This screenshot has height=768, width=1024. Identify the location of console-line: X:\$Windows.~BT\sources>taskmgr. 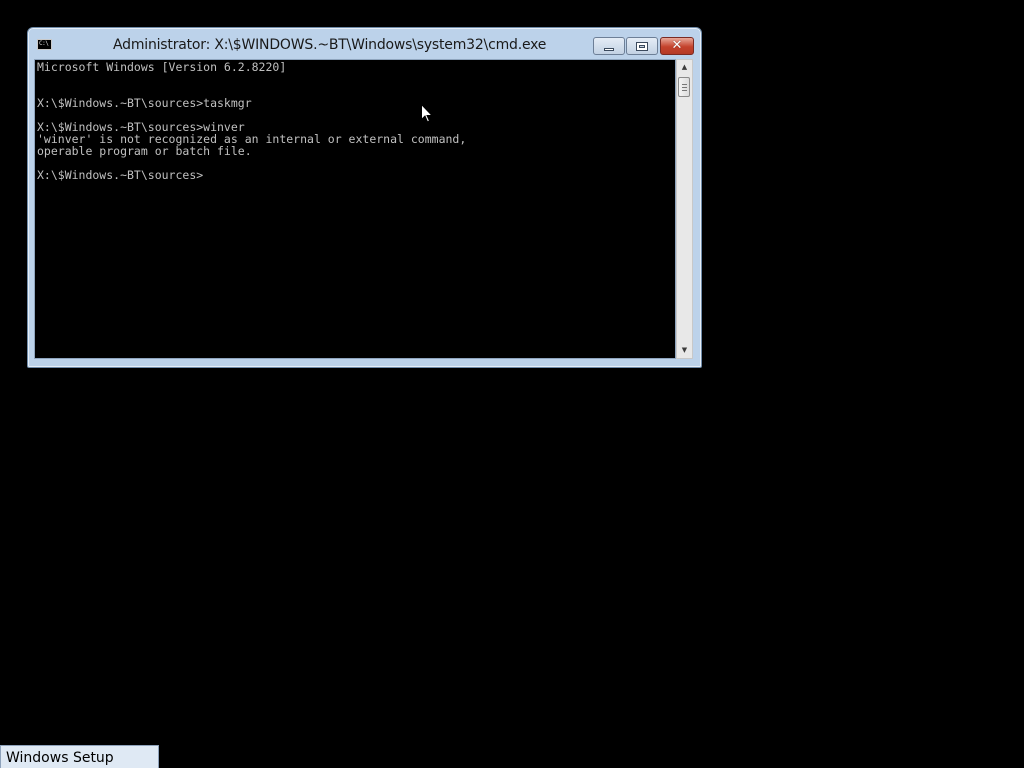
(144, 103).